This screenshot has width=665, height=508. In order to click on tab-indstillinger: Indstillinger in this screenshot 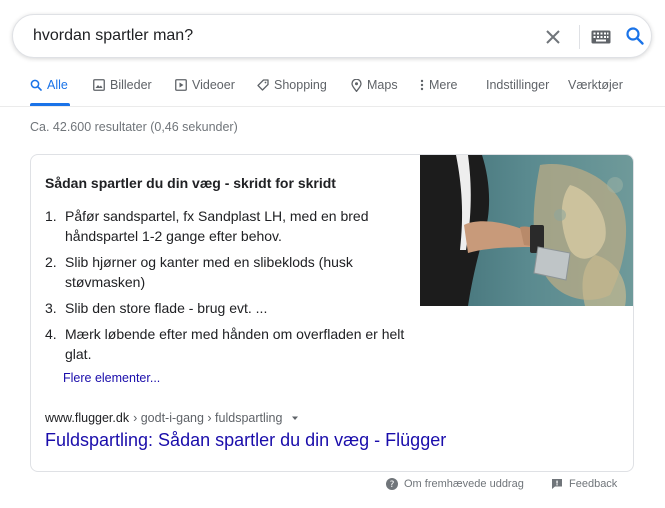, I will do `click(517, 92)`.